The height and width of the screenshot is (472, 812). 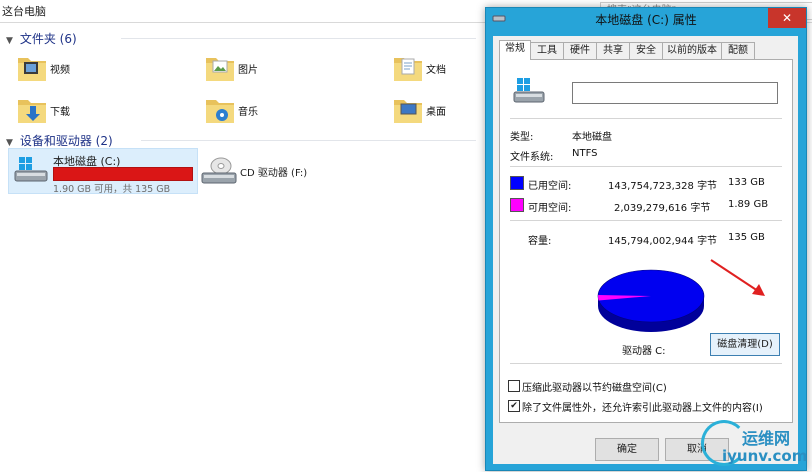 I want to click on watermark-title: 运维网, so click(x=766, y=438).